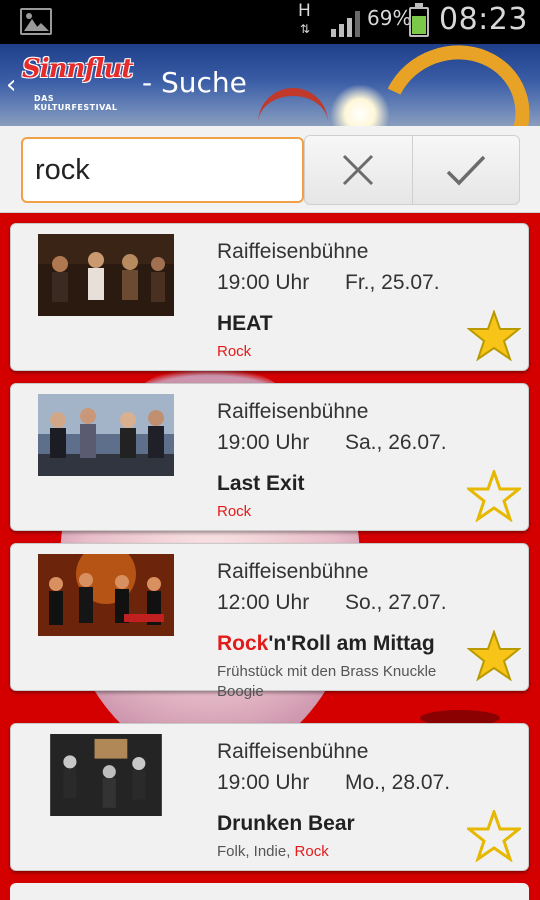 This screenshot has width=540, height=900. What do you see at coordinates (76, 103) in the screenshot?
I see `logo-subtitle: DAS KULTURFESTIVAL` at bounding box center [76, 103].